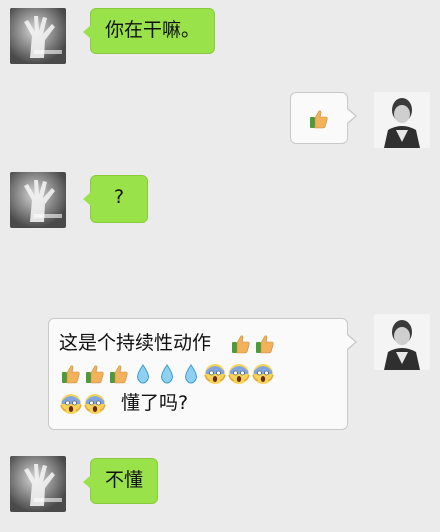 The image size is (440, 532). What do you see at coordinates (153, 30) in the screenshot?
I see `message-text: 你在干嘛。` at bounding box center [153, 30].